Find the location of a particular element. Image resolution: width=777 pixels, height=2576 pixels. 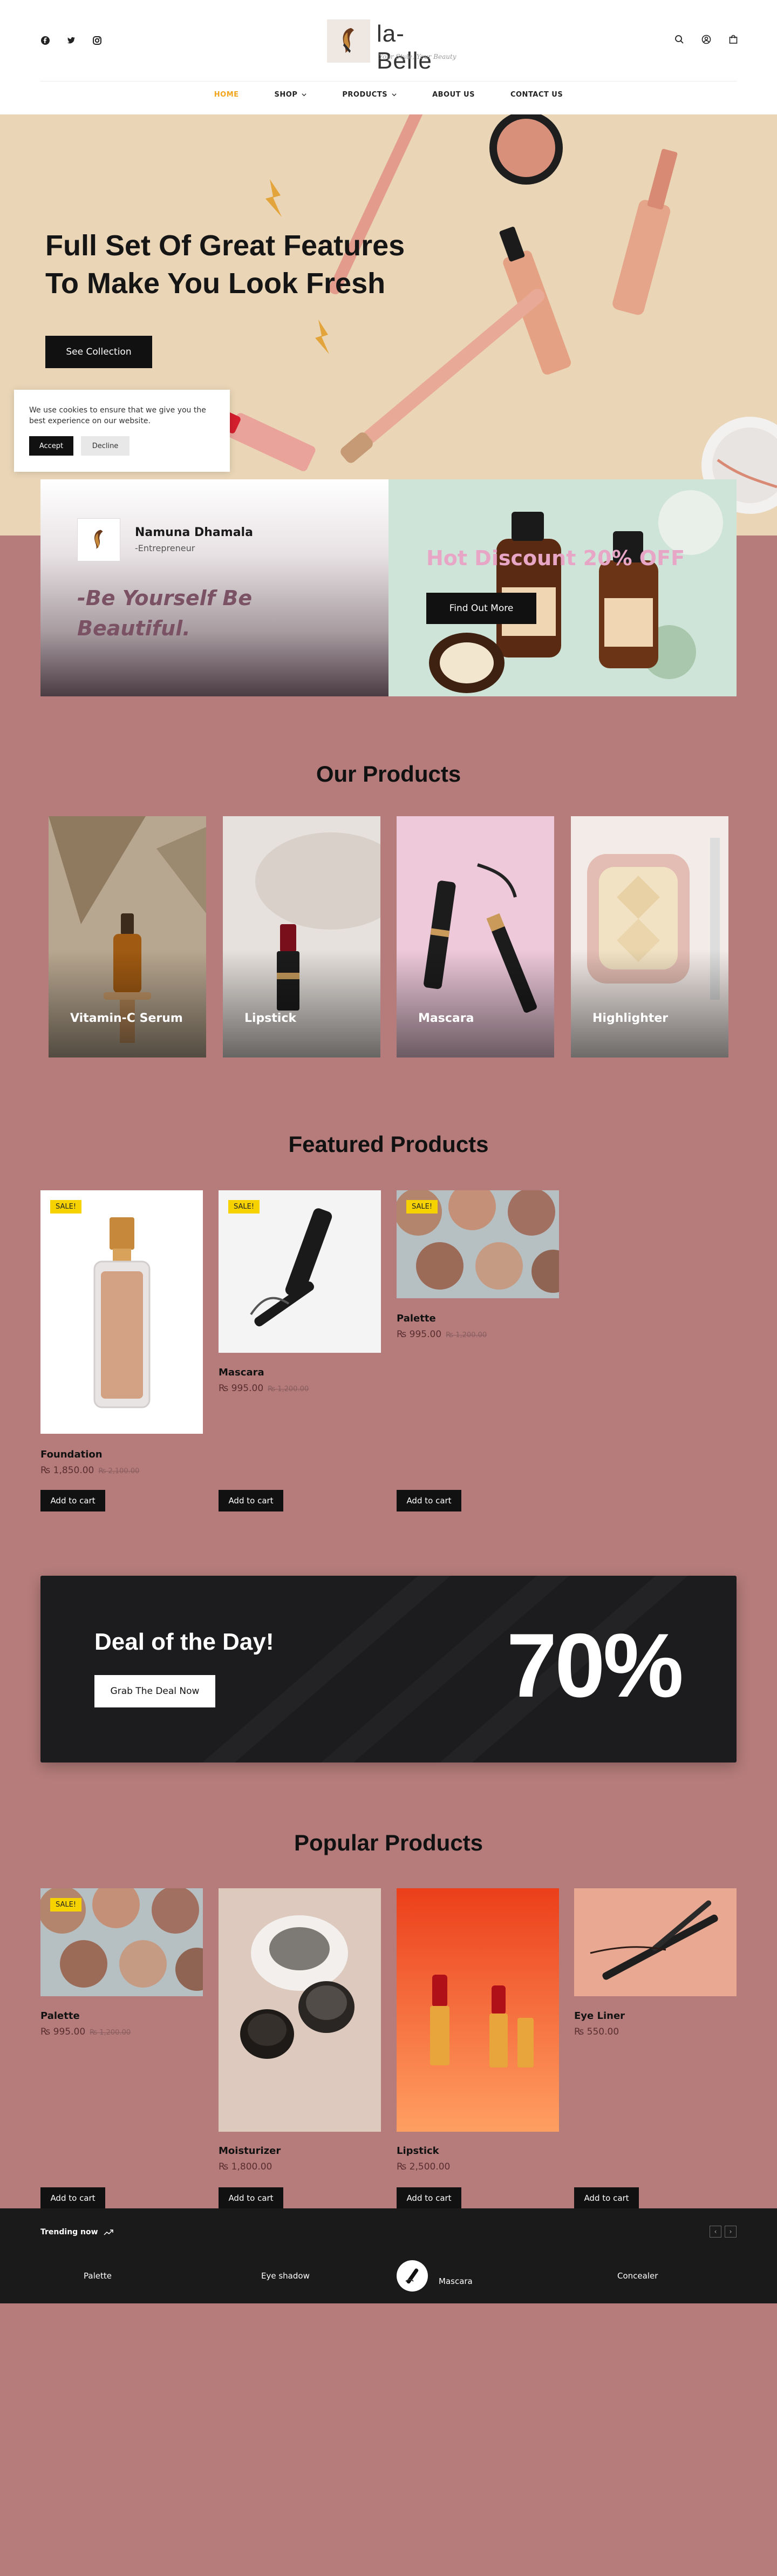

product-name: Moisturizer is located at coordinates (250, 2151).